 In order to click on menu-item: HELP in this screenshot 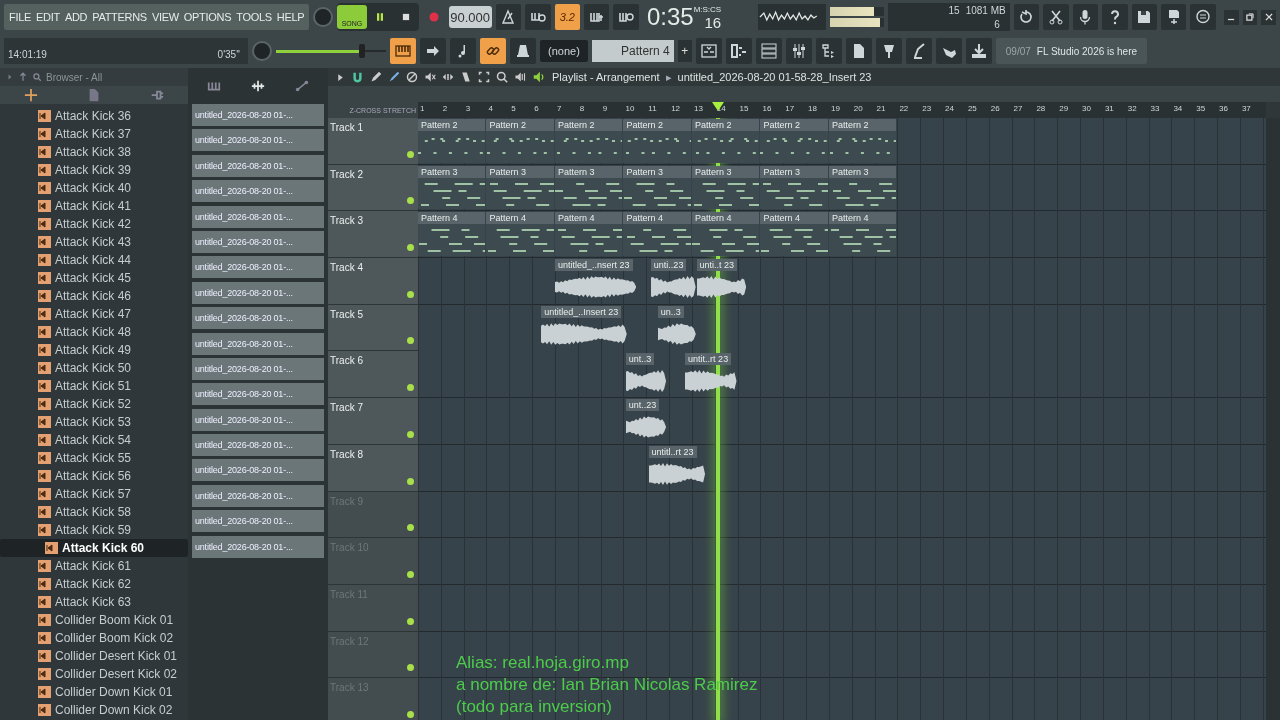, I will do `click(290, 17)`.